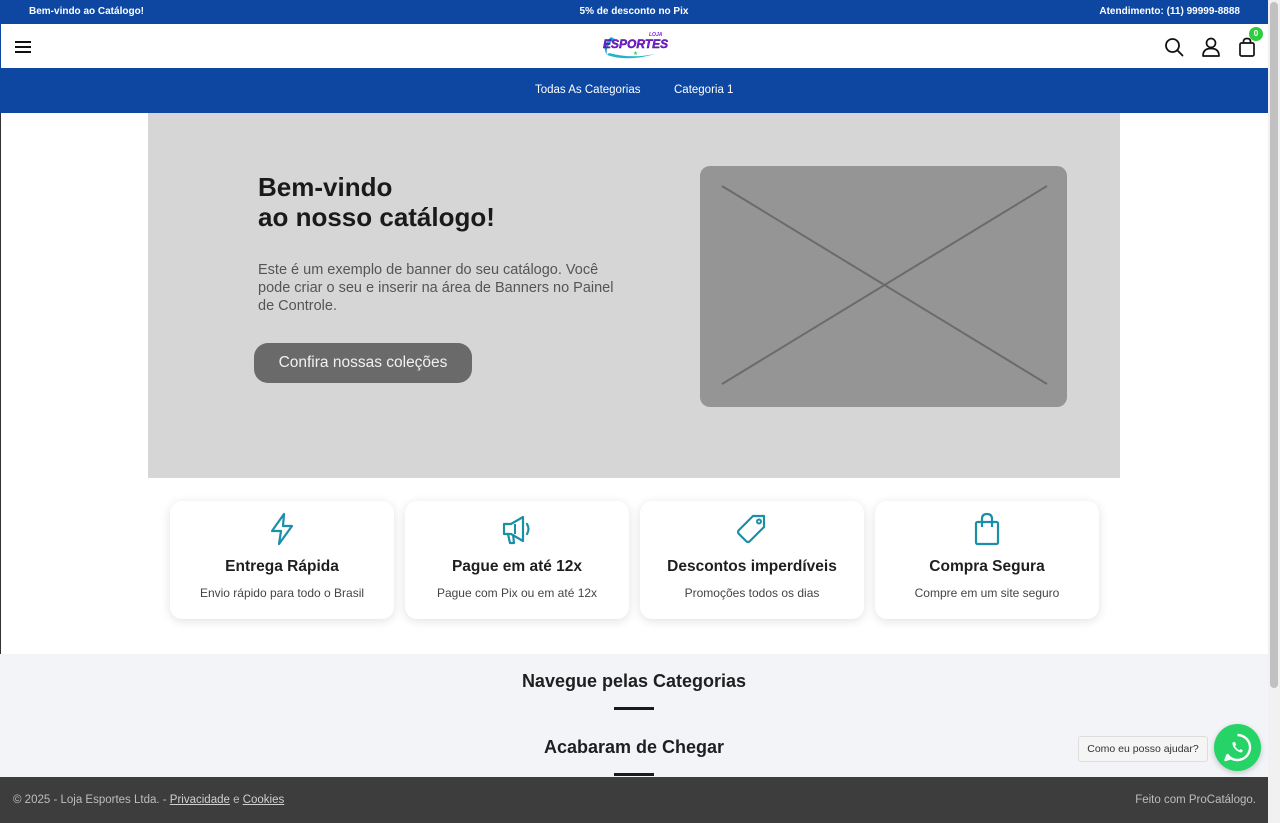 The height and width of the screenshot is (823, 1280). I want to click on chat-help-bubble: Como eu posso ajudar?, so click(1143, 749).